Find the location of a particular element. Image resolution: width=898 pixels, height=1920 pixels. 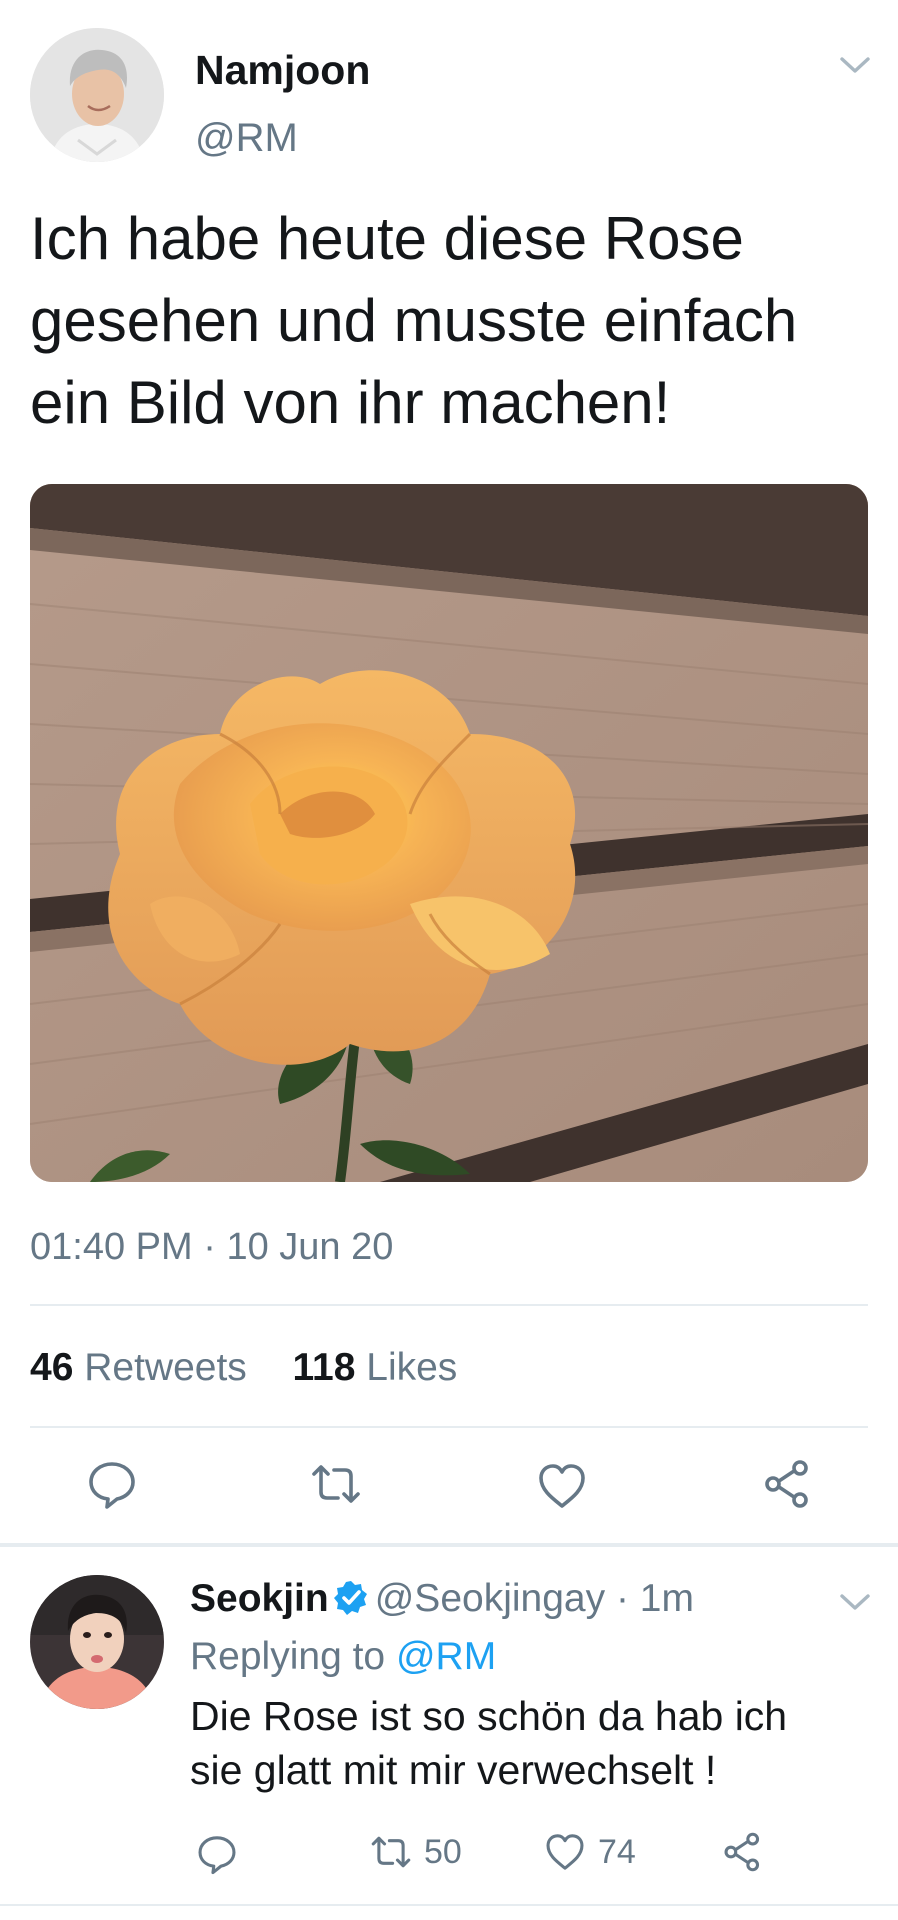

reply-retweet-action: 50 is located at coordinates (416, 1852).